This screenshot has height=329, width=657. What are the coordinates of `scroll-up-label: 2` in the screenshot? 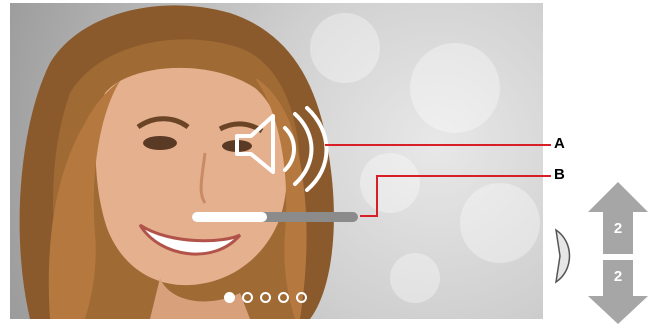 It's located at (618, 228).